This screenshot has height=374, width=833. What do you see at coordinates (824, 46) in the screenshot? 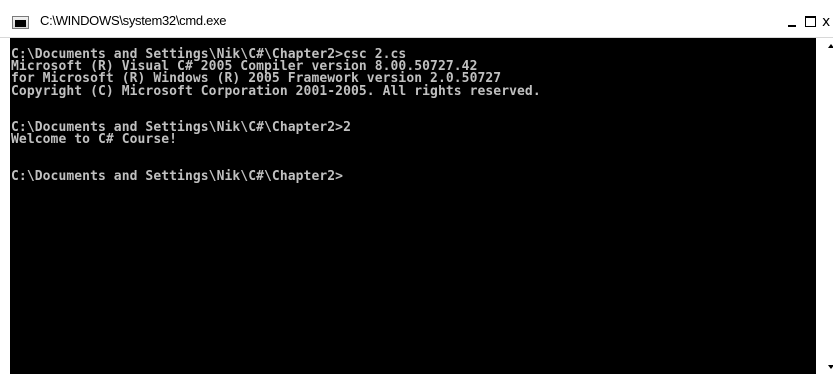
I see `scroll-up-arrow-icon` at bounding box center [824, 46].